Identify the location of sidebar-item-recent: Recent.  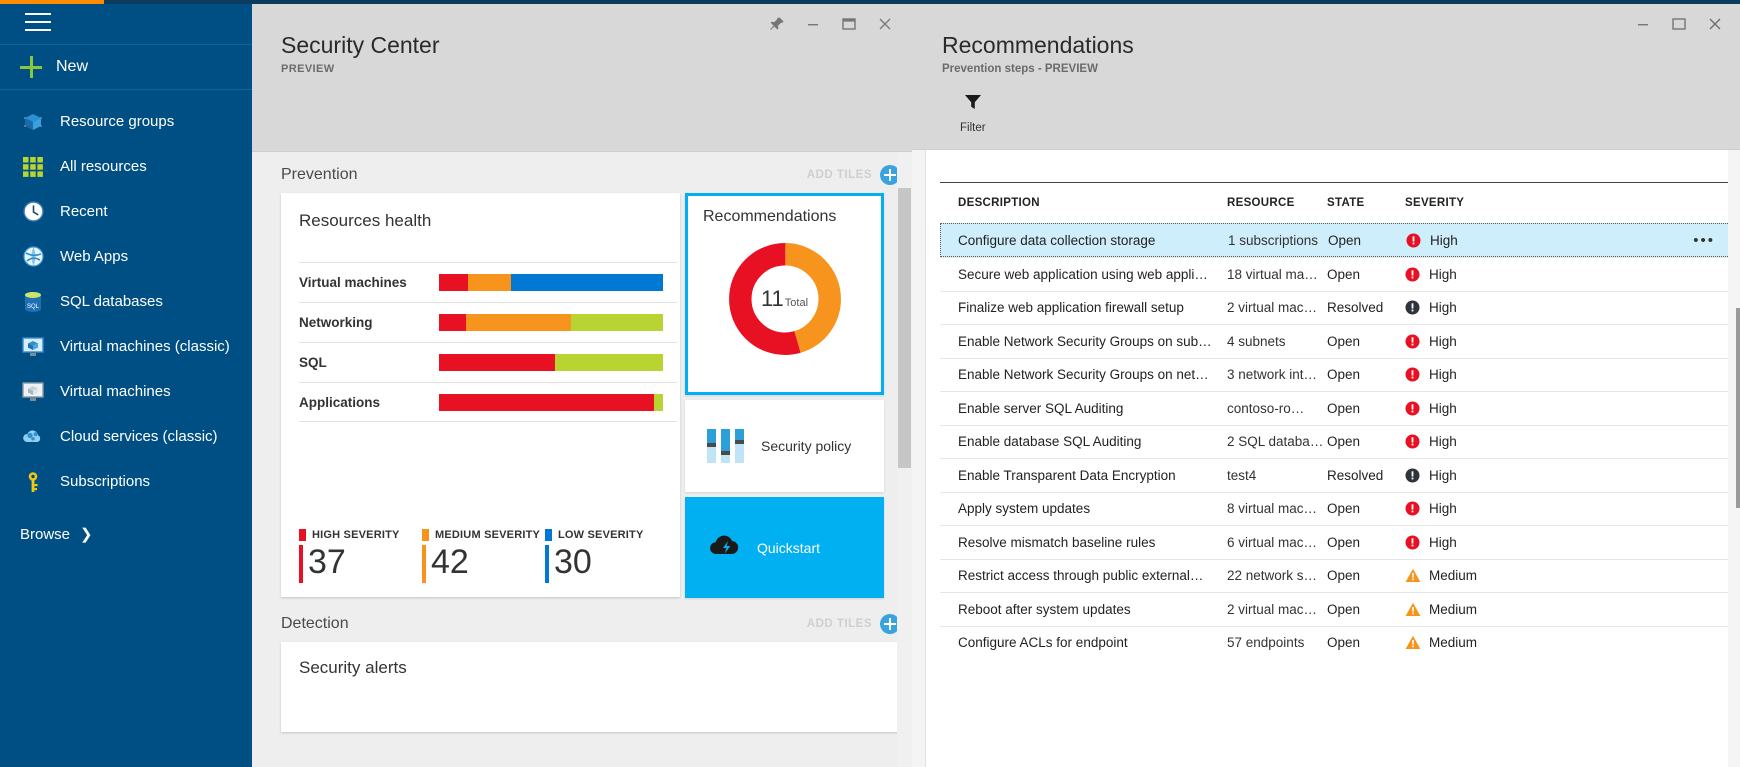
(126, 211).